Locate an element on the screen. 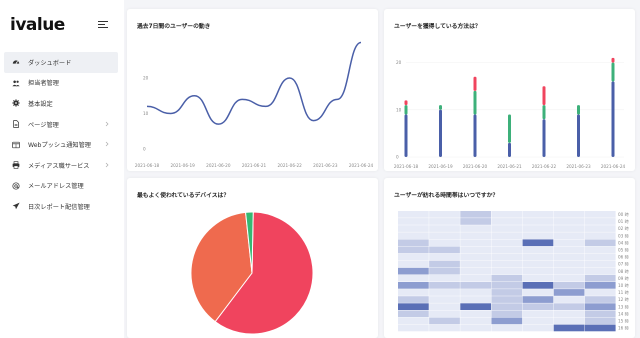 Image resolution: width=640 pixels, height=338 pixels. sidebar-item-2: 基本設定 is located at coordinates (61, 103).